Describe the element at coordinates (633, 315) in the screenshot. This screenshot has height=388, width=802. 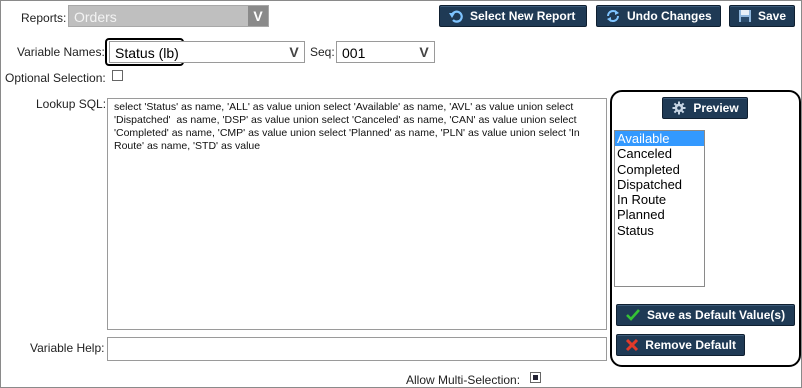
I see `checkmark-icon` at that location.